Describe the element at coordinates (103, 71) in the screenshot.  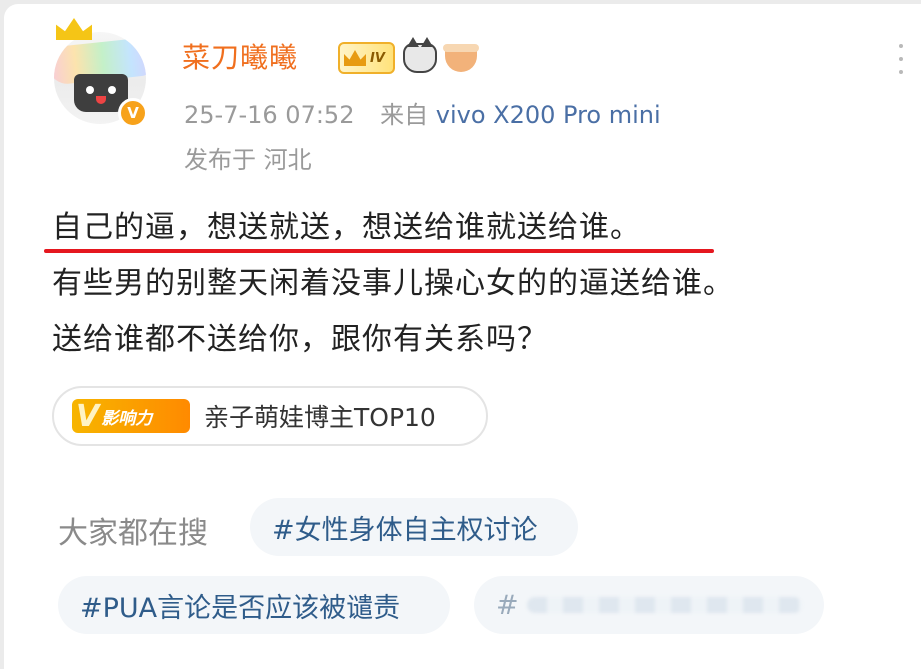
I see `avatar: V` at that location.